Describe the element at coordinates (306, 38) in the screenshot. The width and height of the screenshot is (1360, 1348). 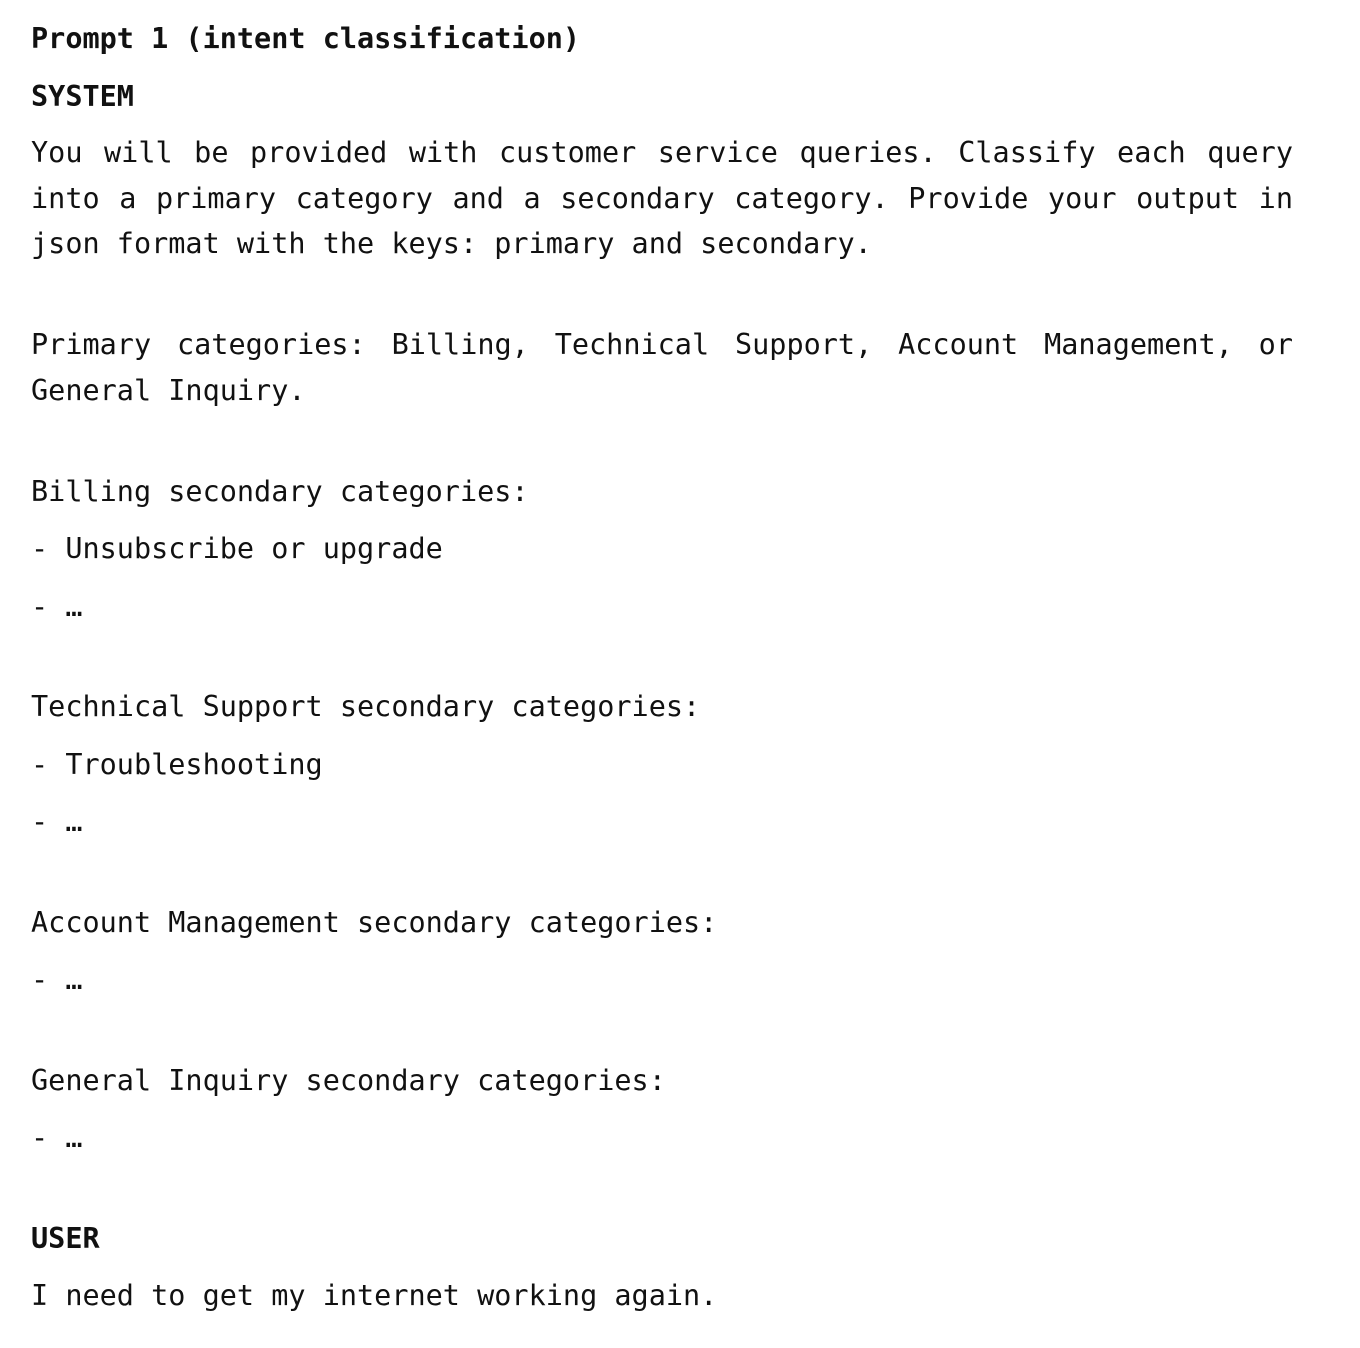
I see `document-title: Prompt 1 (intent classification)` at that location.